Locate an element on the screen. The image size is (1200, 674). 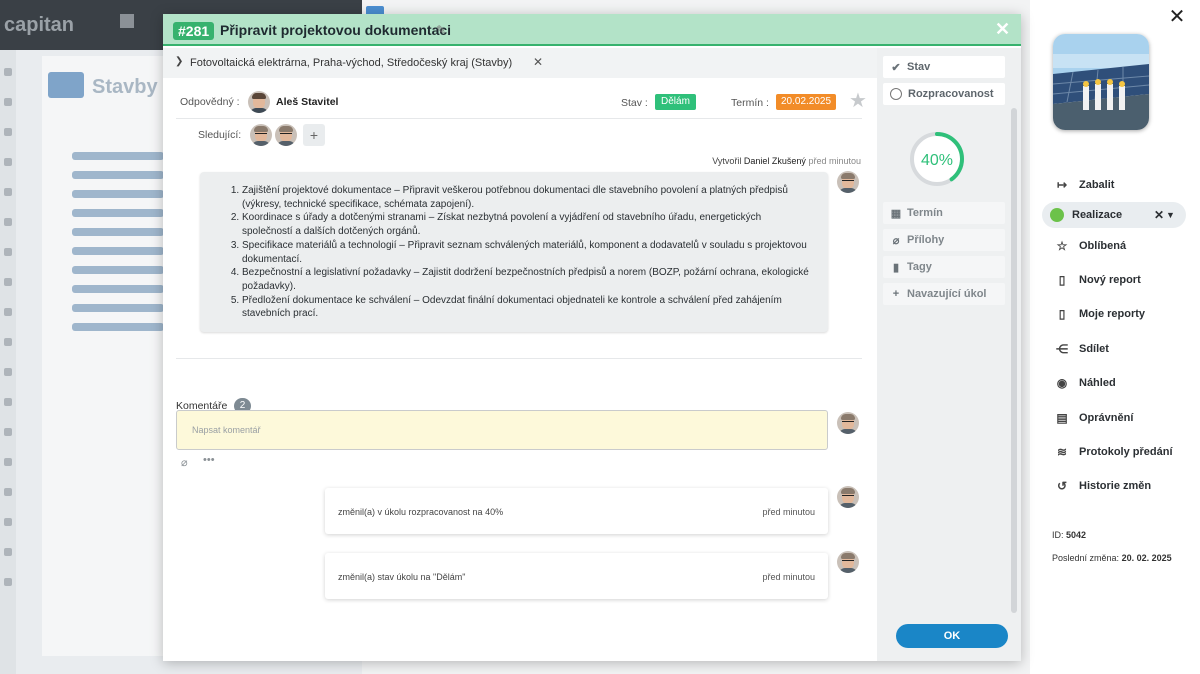
more-options-icon: ••• is located at coordinates (209, 460).